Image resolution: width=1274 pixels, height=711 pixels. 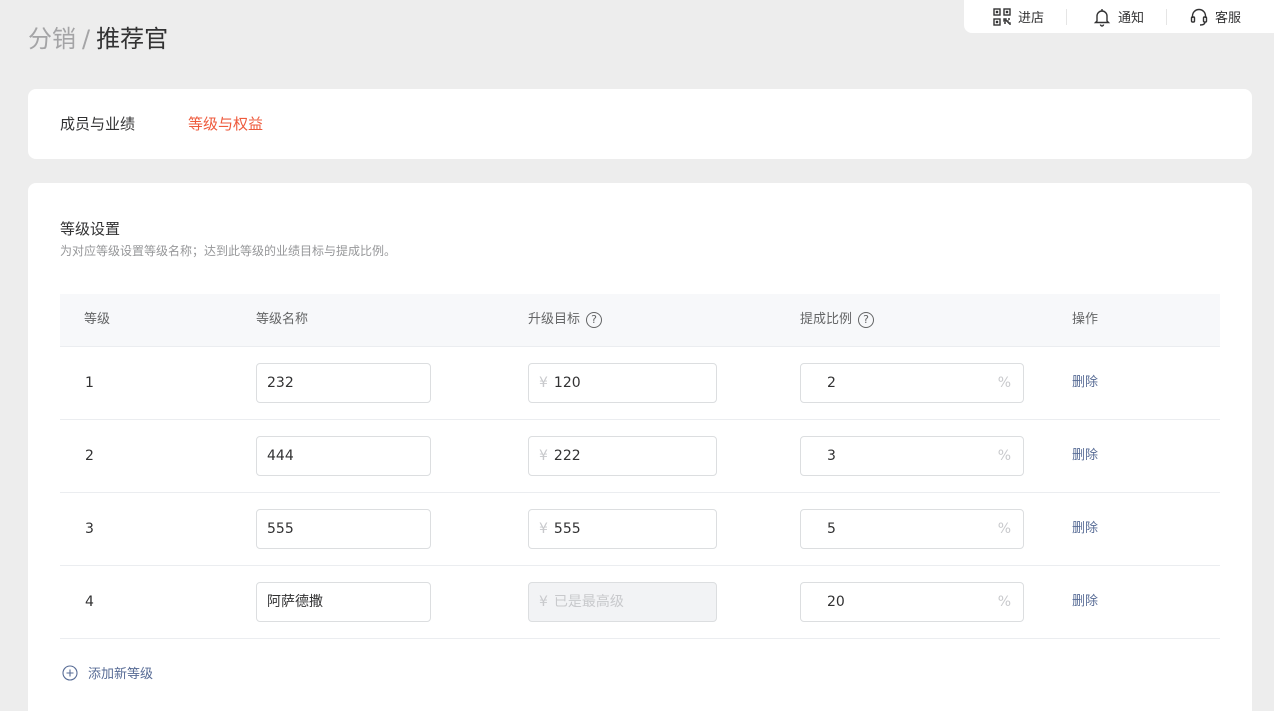 What do you see at coordinates (89, 529) in the screenshot?
I see `level-number: 3` at bounding box center [89, 529].